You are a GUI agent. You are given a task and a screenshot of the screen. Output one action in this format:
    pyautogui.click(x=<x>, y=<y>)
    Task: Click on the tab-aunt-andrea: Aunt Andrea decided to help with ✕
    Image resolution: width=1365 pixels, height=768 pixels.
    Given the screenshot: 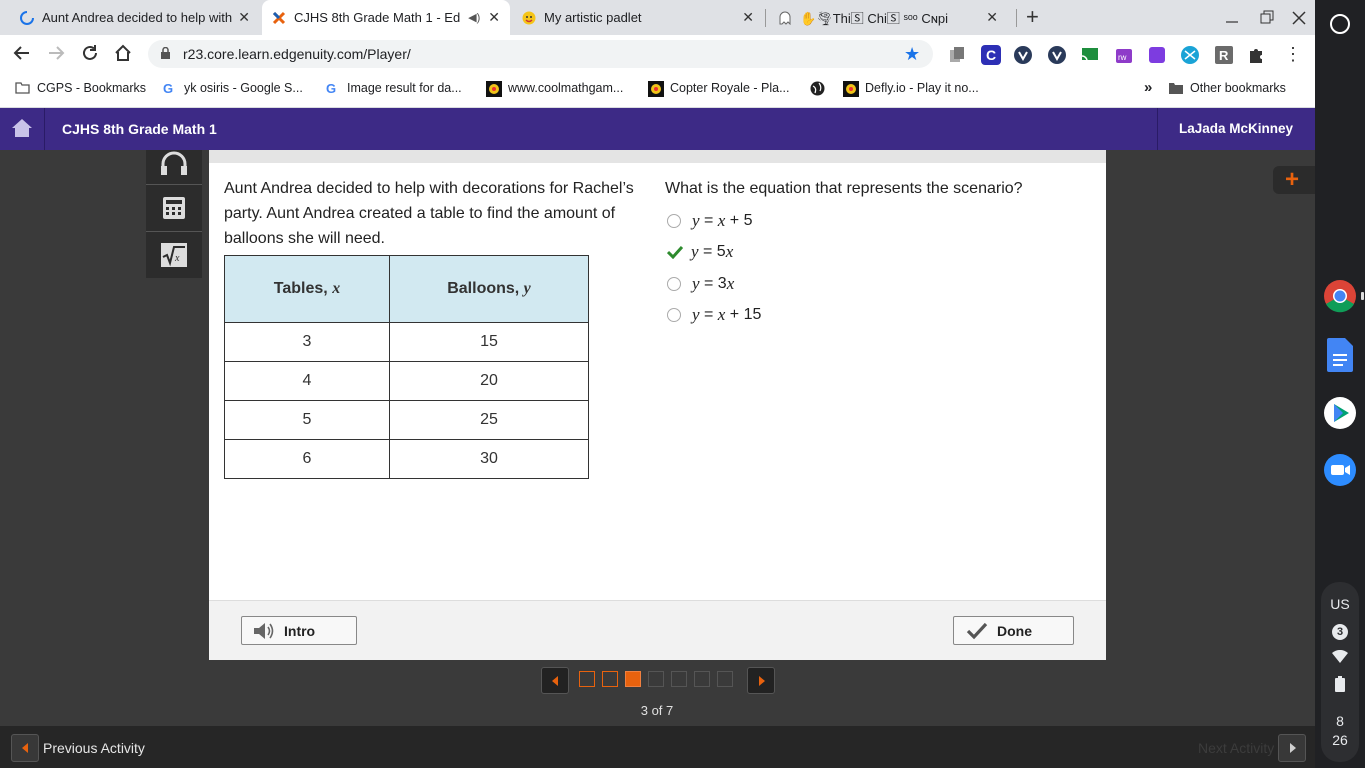 What is the action you would take?
    pyautogui.click(x=135, y=17)
    